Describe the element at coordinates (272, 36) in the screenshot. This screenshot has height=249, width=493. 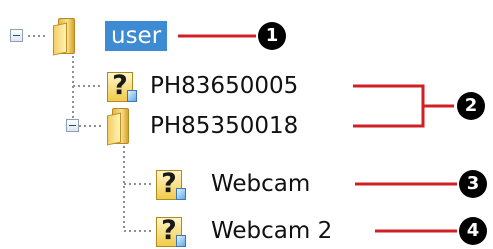
I see `callout-badge-1: 1` at that location.